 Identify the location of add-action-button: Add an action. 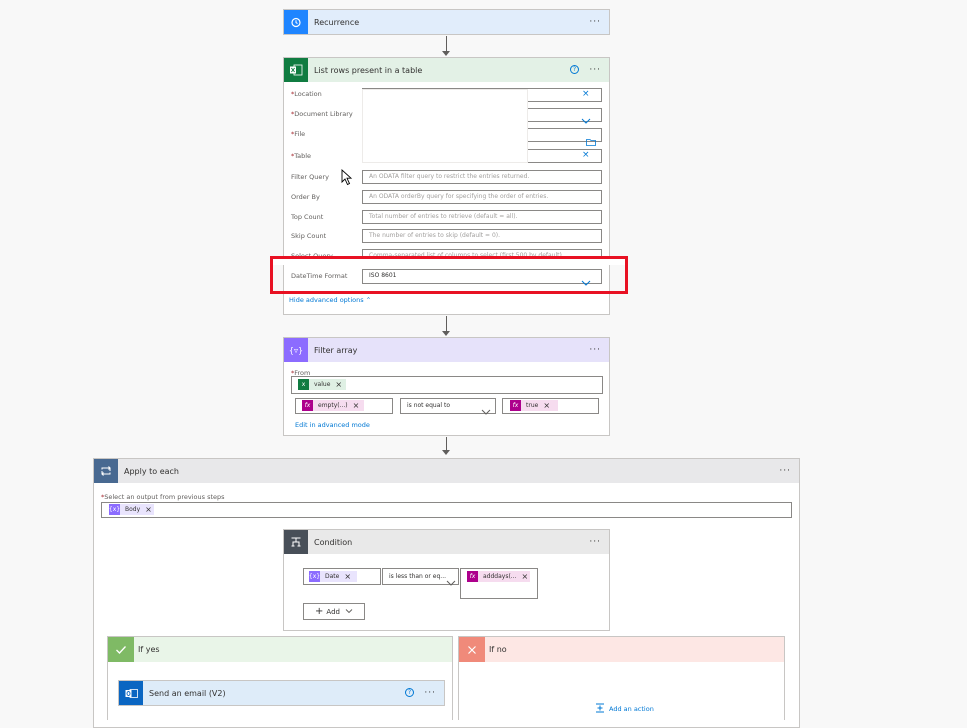
(624, 709).